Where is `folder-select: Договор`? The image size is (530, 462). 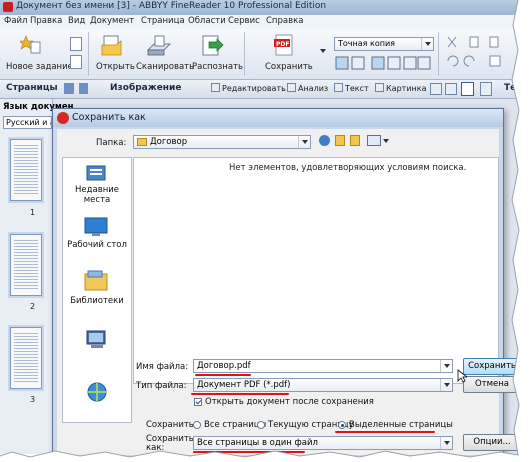 folder-select: Договор is located at coordinates (222, 142).